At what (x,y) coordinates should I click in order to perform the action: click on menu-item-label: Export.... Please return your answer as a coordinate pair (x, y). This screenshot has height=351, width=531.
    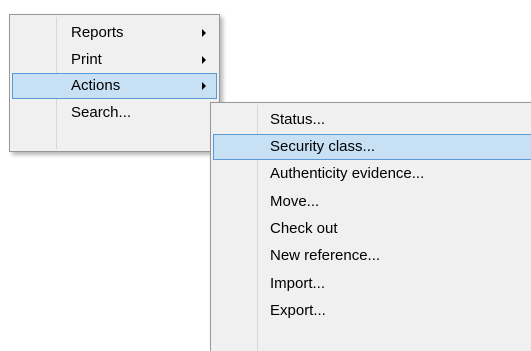
    Looking at the image, I should click on (298, 310).